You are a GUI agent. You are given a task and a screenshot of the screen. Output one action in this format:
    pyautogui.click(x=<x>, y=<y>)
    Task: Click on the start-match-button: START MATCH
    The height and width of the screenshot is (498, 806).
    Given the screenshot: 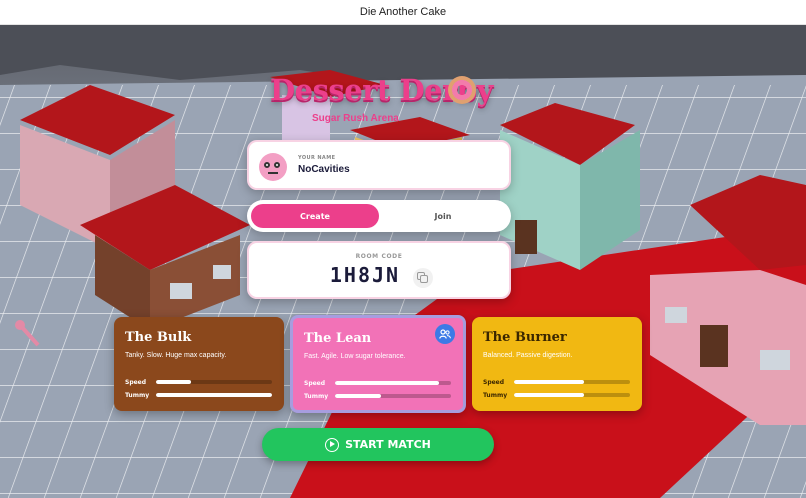 What is the action you would take?
    pyautogui.click(x=378, y=444)
    